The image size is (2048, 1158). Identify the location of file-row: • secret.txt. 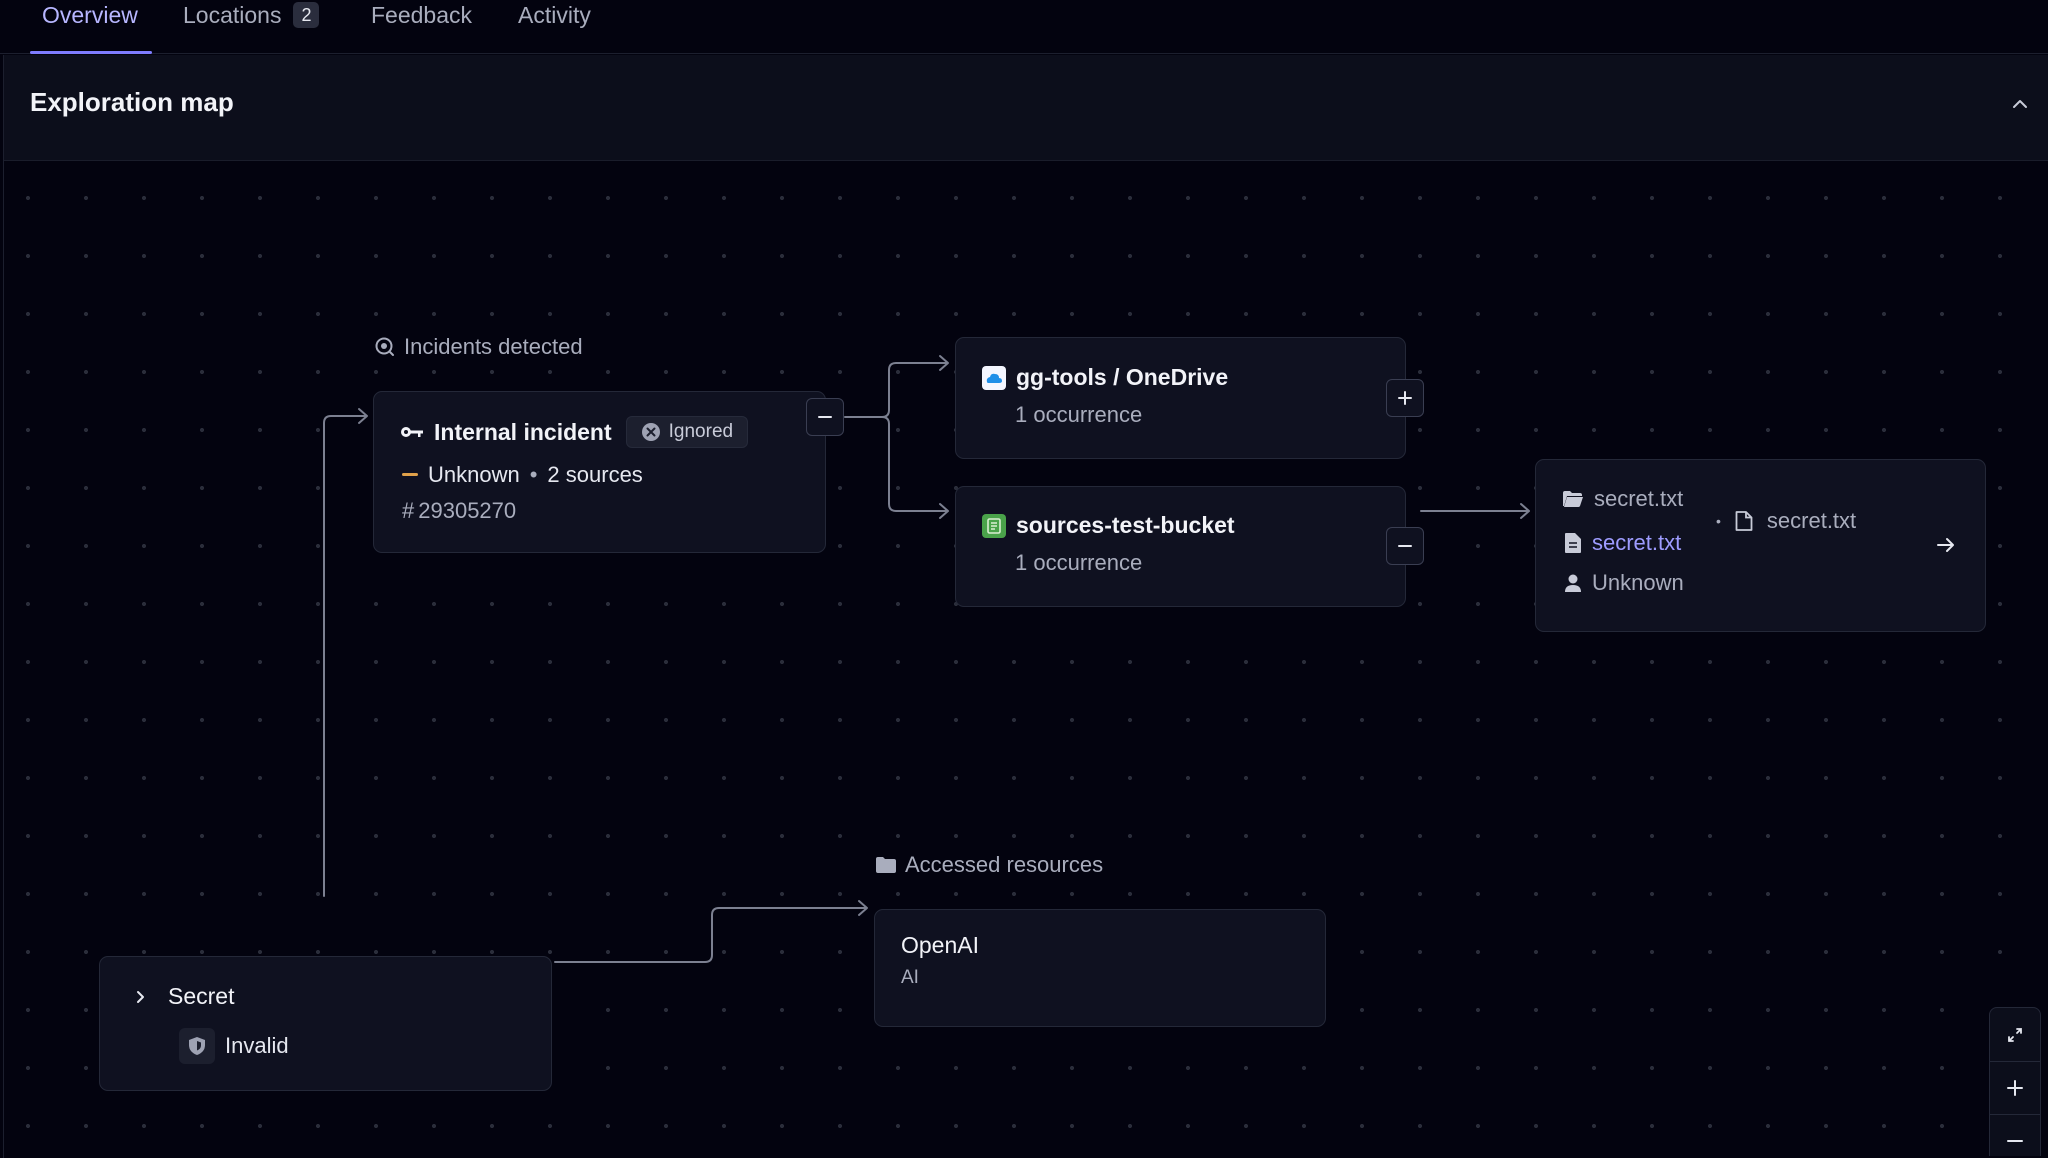
(1786, 521).